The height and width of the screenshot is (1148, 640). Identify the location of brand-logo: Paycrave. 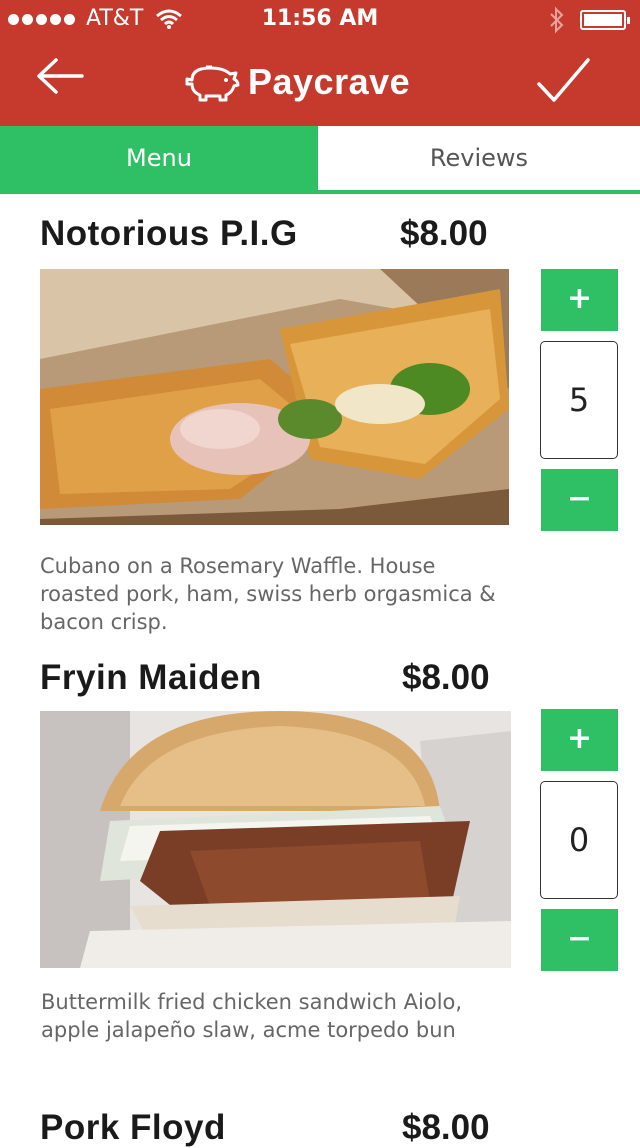
(297, 81).